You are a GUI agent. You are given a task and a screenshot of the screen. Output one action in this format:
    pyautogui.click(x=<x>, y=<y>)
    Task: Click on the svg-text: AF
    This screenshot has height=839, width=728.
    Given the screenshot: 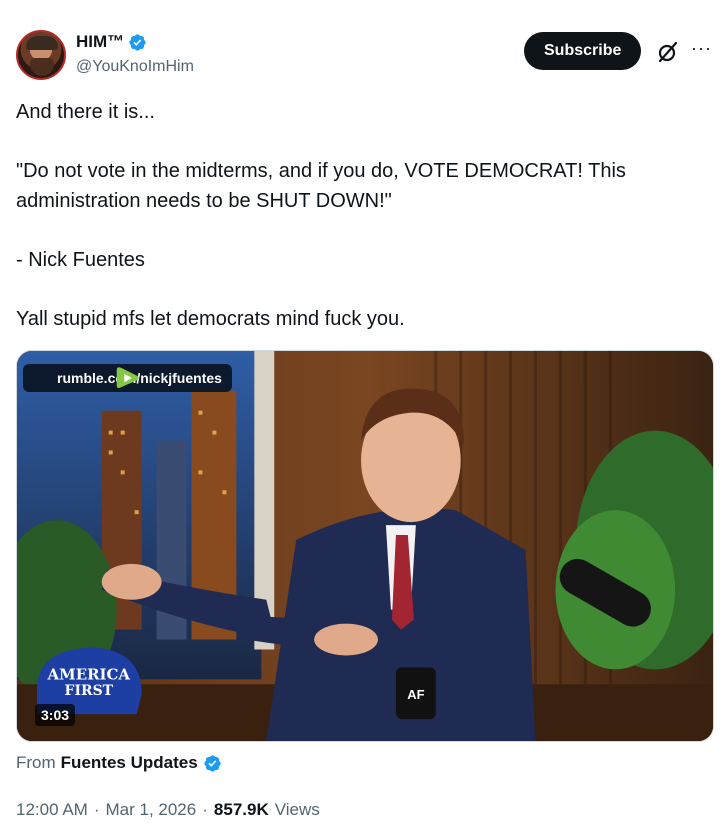 What is the action you would take?
    pyautogui.click(x=415, y=694)
    